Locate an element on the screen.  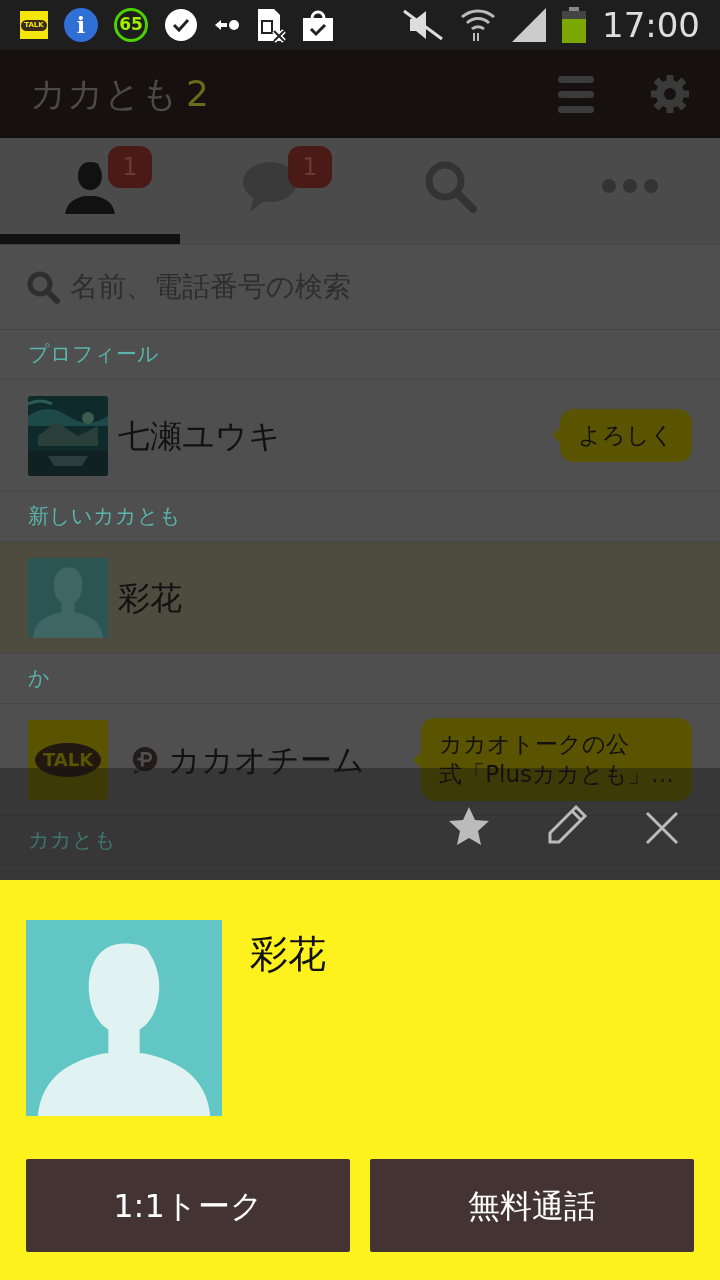
signal-icon is located at coordinates (529, 25).